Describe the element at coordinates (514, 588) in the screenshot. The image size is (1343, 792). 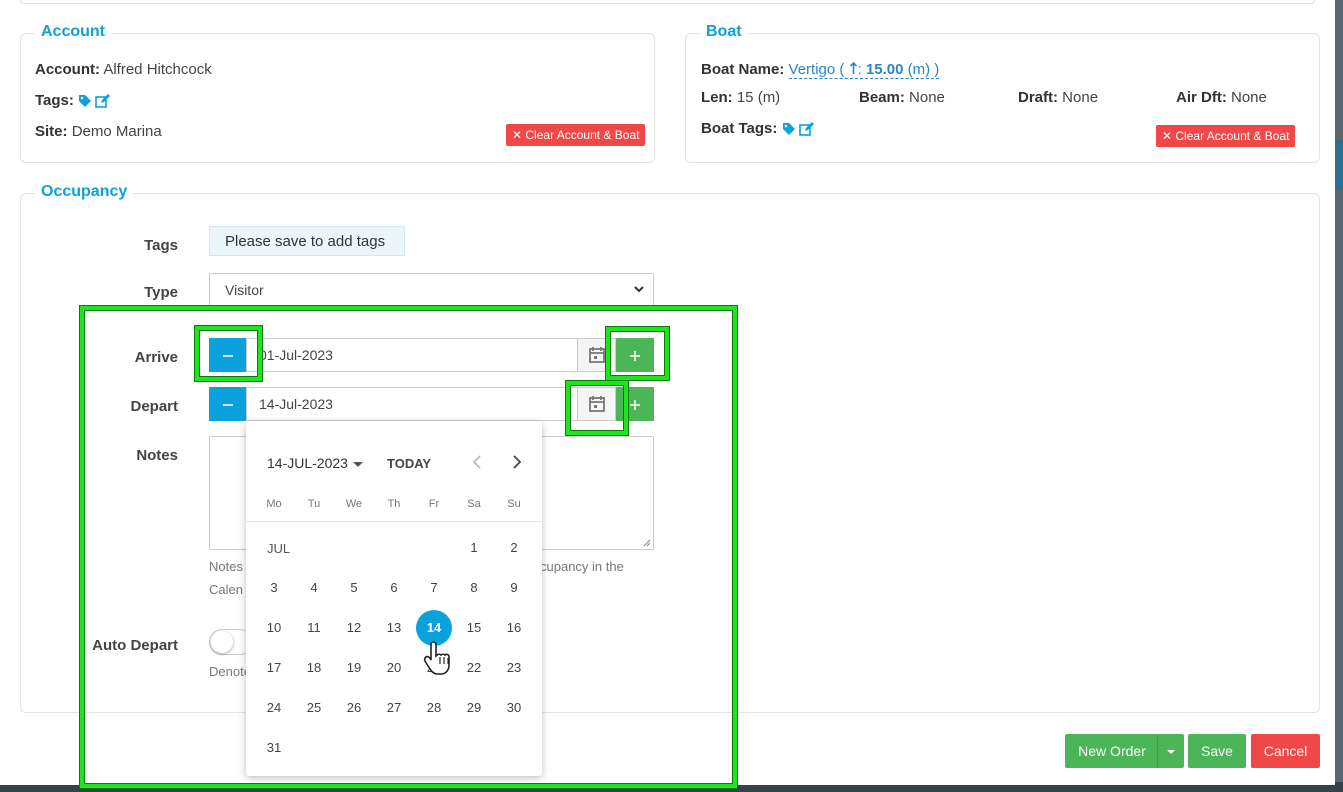
I see `day-cell: 9` at that location.